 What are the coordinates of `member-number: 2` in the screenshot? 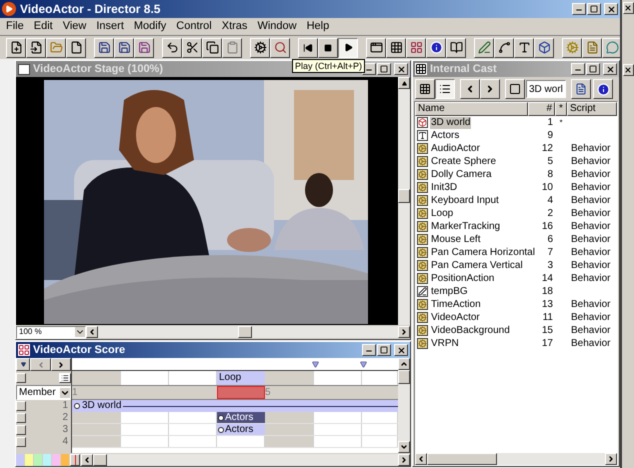 It's located at (550, 213).